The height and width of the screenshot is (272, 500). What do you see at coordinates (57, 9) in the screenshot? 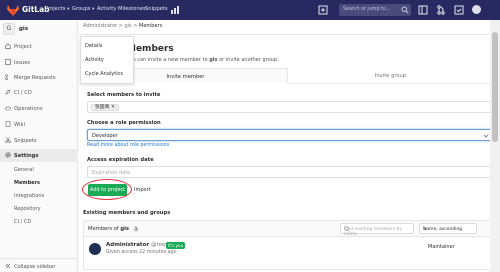
I see `nav-projects: Projects ▾` at bounding box center [57, 9].